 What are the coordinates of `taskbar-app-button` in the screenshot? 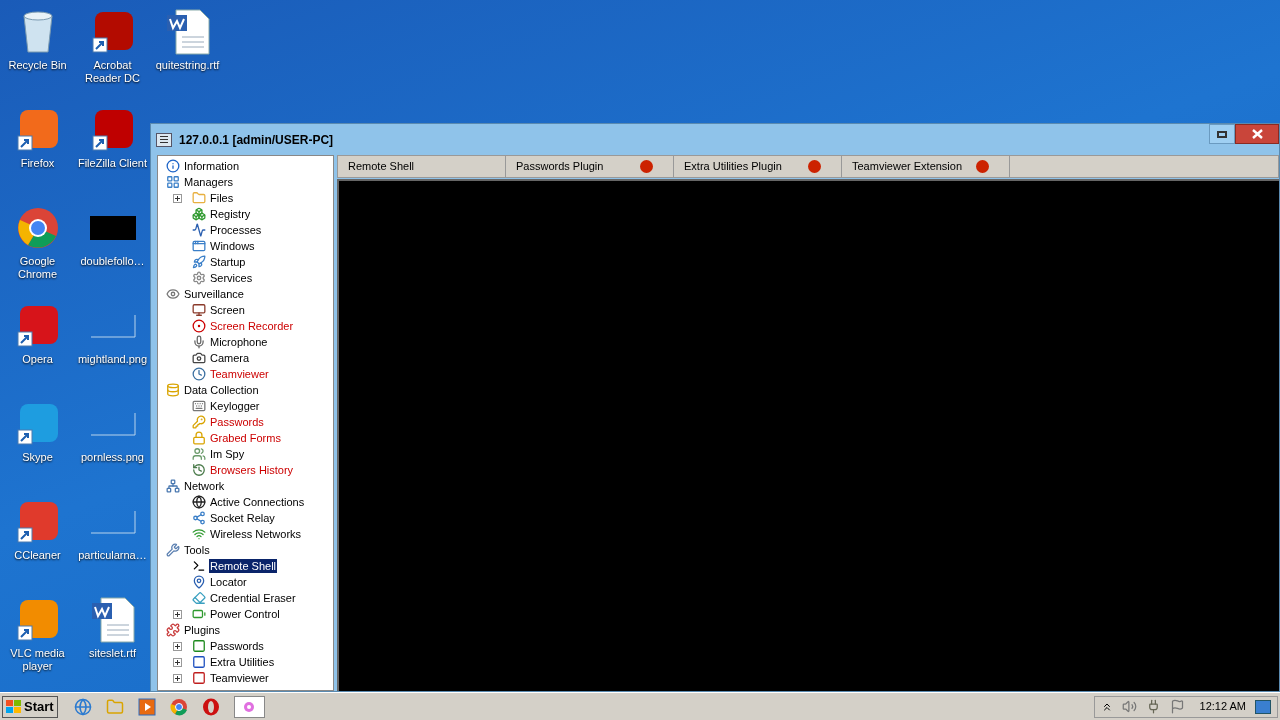 It's located at (249, 706).